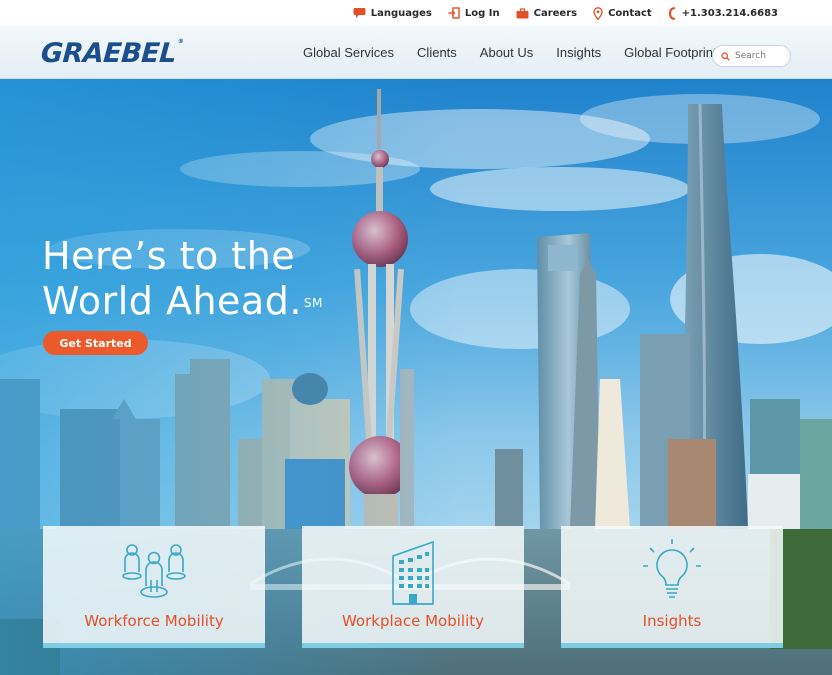 This screenshot has width=832, height=675. I want to click on location-pin-icon, so click(598, 13).